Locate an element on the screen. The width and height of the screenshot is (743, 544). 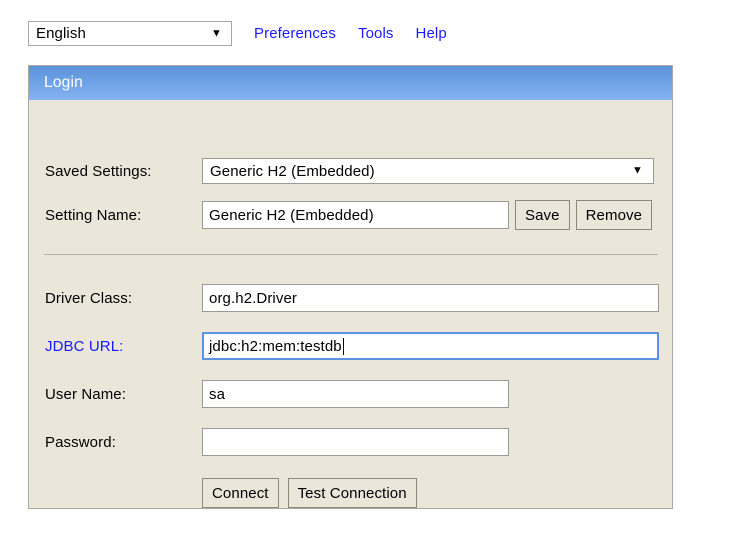
row-driver-class: Driver Class: org.h2.Driver is located at coordinates (352, 298).